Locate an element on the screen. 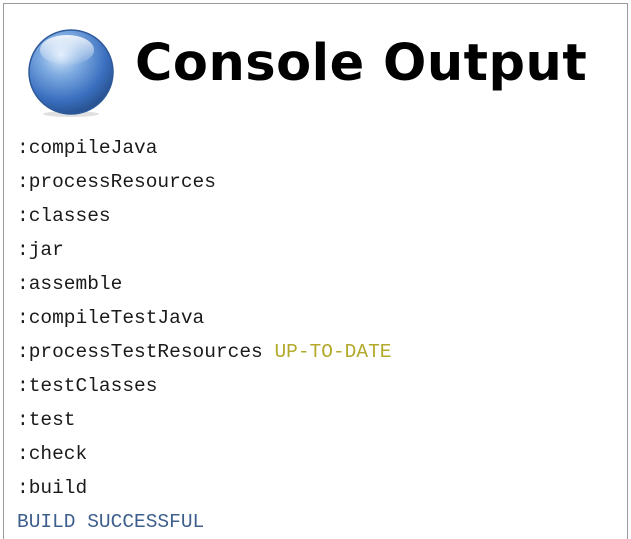 The image size is (631, 539). console-line: :test is located at coordinates (204, 420).